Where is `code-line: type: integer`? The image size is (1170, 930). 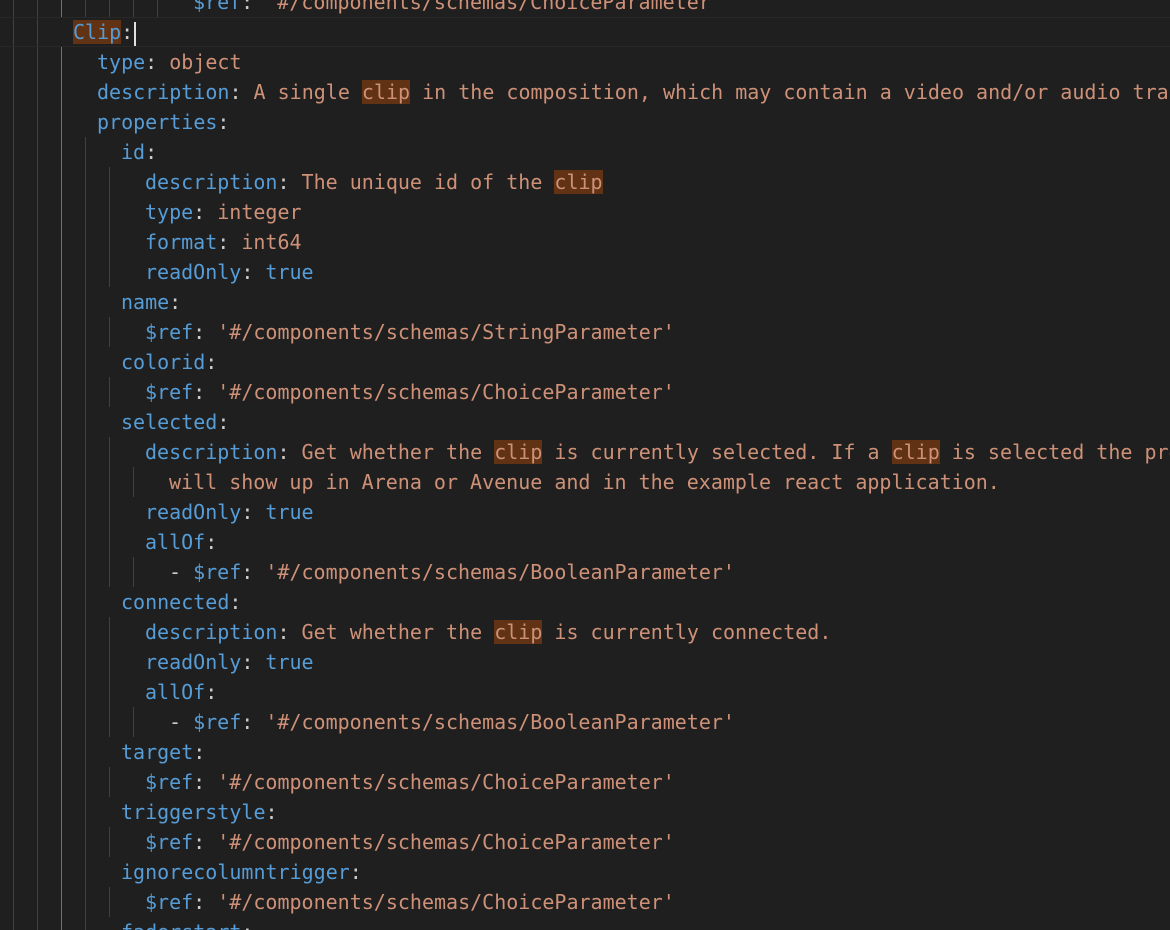
code-line: type: integer is located at coordinates (223, 212).